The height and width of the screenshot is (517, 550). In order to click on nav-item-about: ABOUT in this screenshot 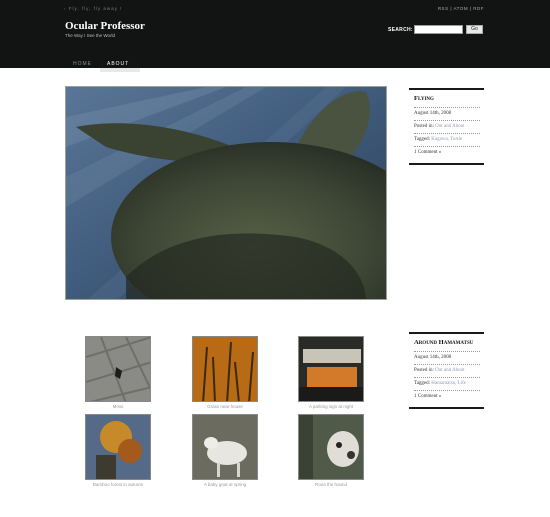, I will do `click(118, 64)`.